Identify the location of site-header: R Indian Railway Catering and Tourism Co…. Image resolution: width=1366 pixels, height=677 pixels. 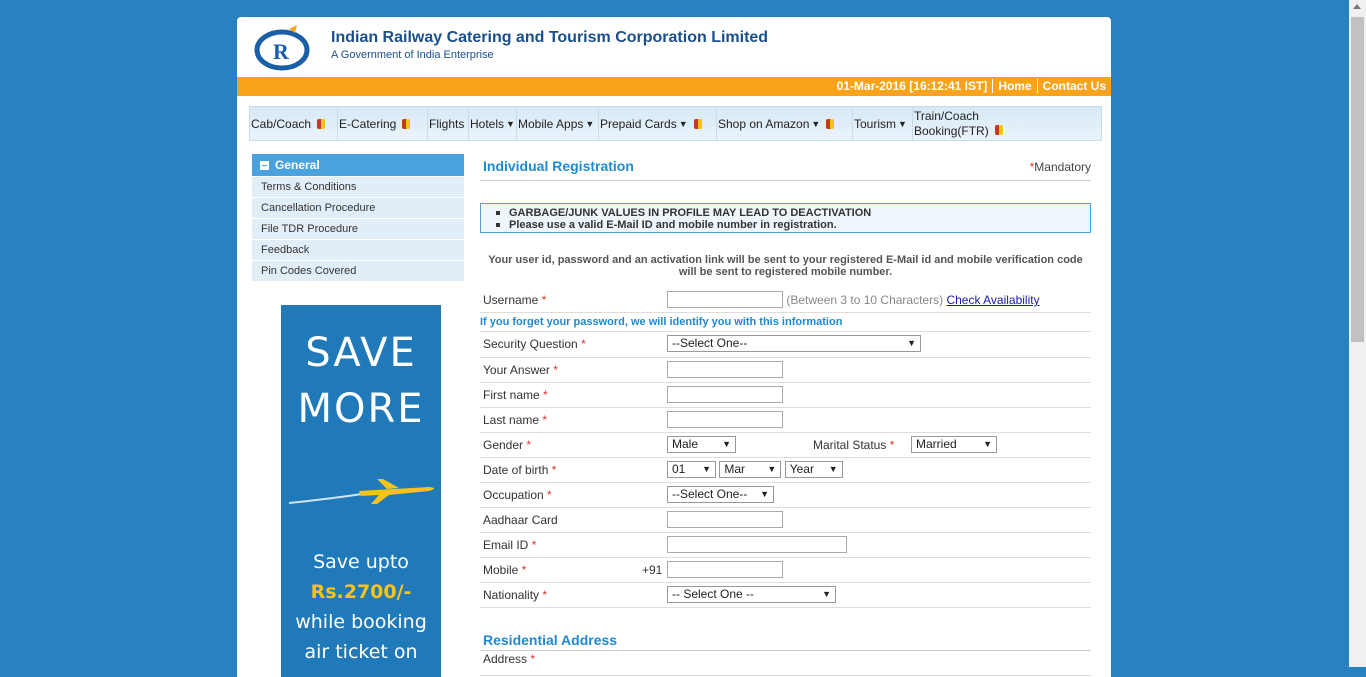
(674, 46).